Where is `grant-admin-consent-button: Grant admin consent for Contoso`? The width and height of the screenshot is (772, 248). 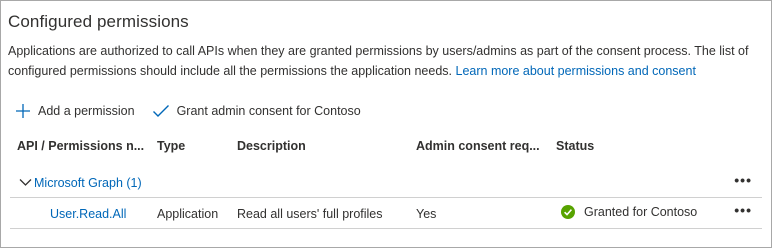 grant-admin-consent-button: Grant admin consent for Contoso is located at coordinates (256, 111).